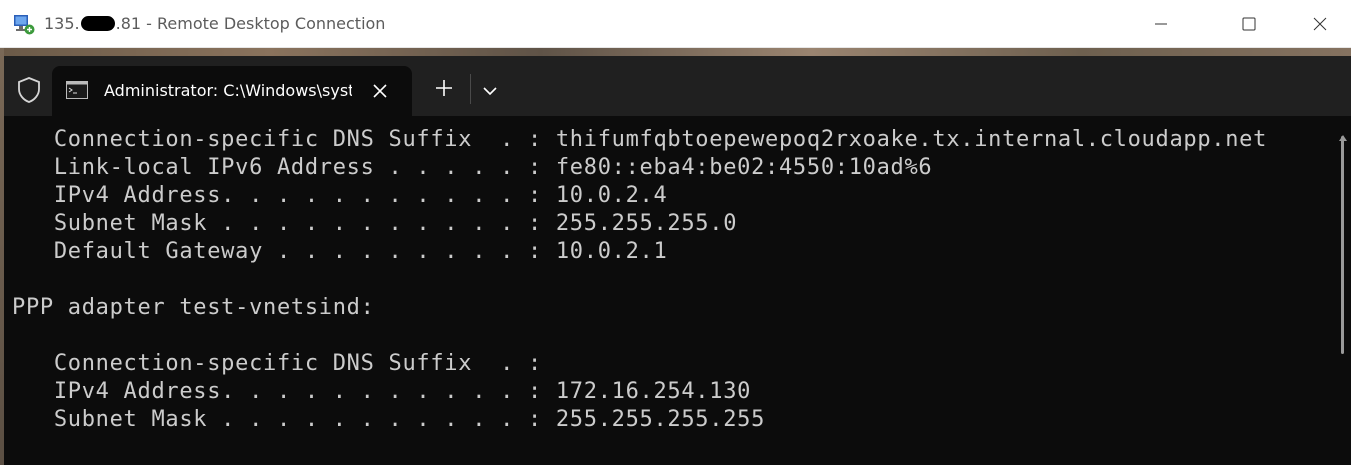 This screenshot has width=1351, height=465. I want to click on new-tab-plus-icon, so click(444, 88).